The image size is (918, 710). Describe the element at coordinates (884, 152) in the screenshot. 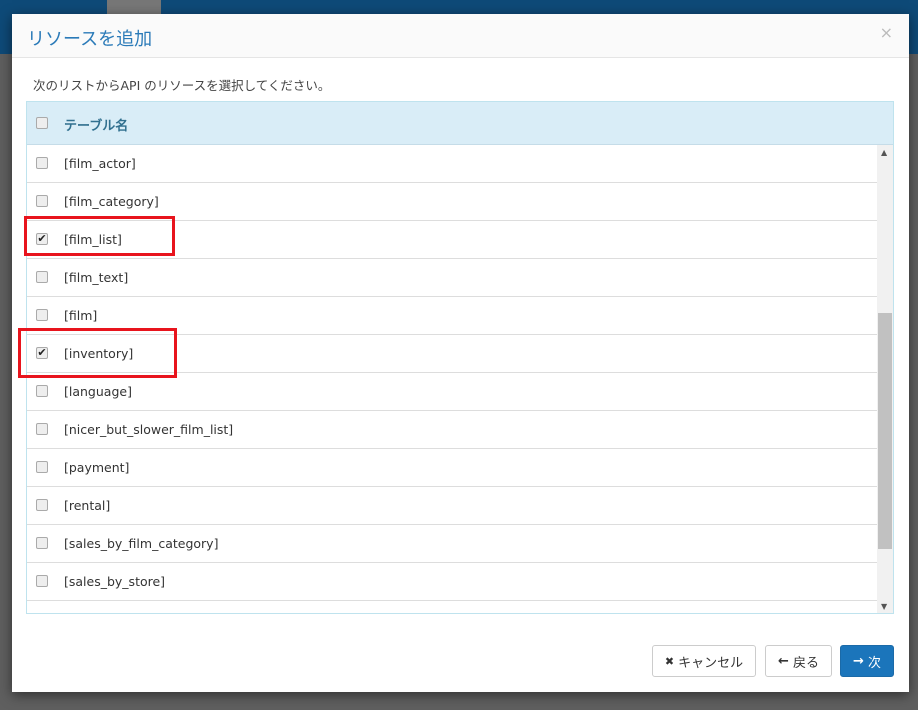

I see `scroll-up-arrow-icon: ▲` at that location.